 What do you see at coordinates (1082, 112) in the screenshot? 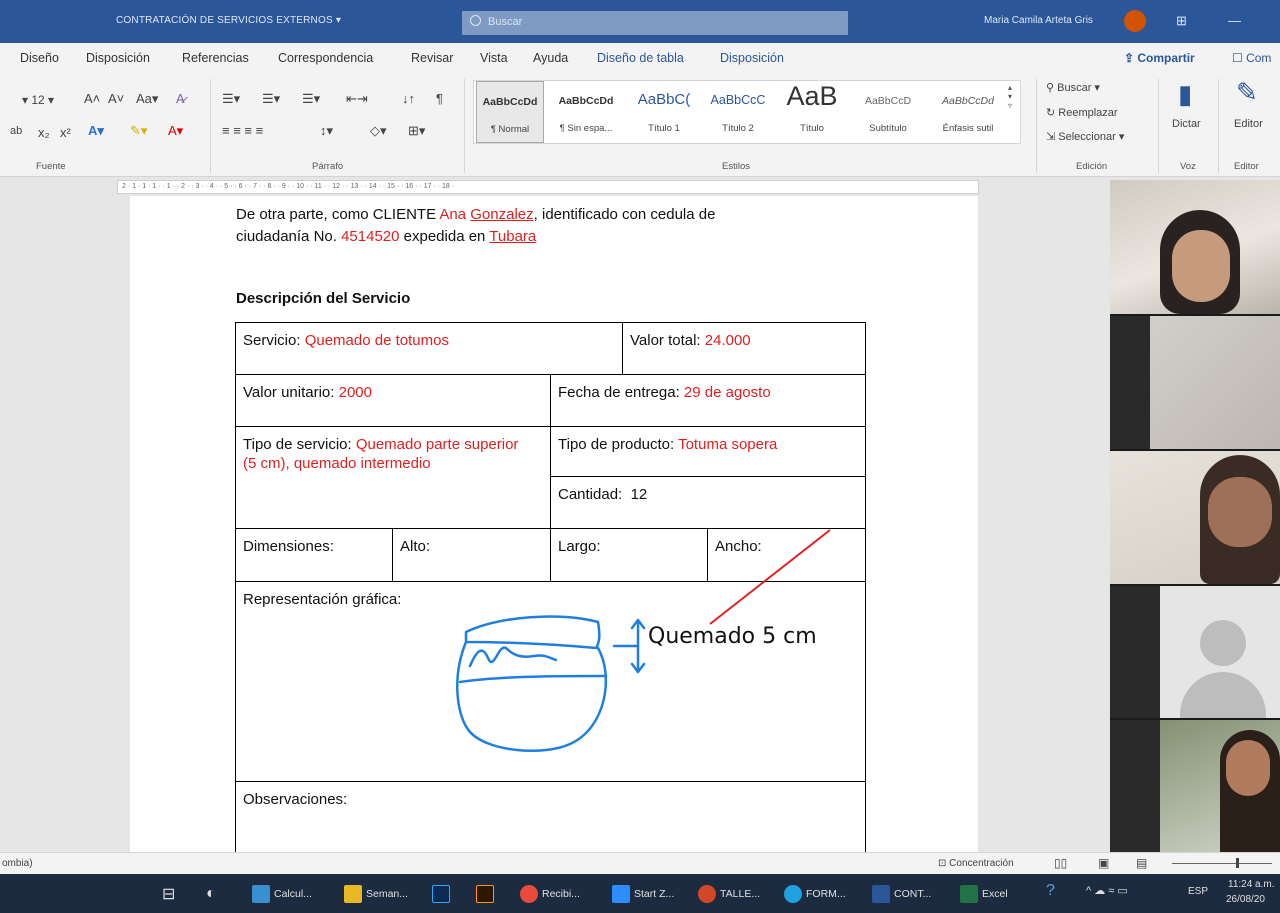
I see `replace-button: ↻ Reemplazar` at bounding box center [1082, 112].